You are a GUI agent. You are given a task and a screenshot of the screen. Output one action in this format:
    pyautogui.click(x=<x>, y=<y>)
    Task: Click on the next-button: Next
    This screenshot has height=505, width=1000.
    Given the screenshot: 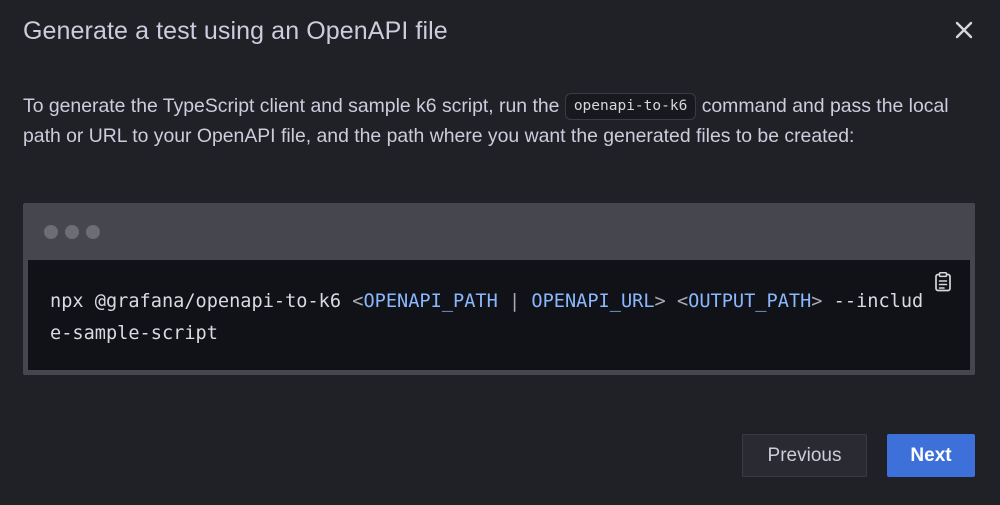 What is the action you would take?
    pyautogui.click(x=931, y=455)
    